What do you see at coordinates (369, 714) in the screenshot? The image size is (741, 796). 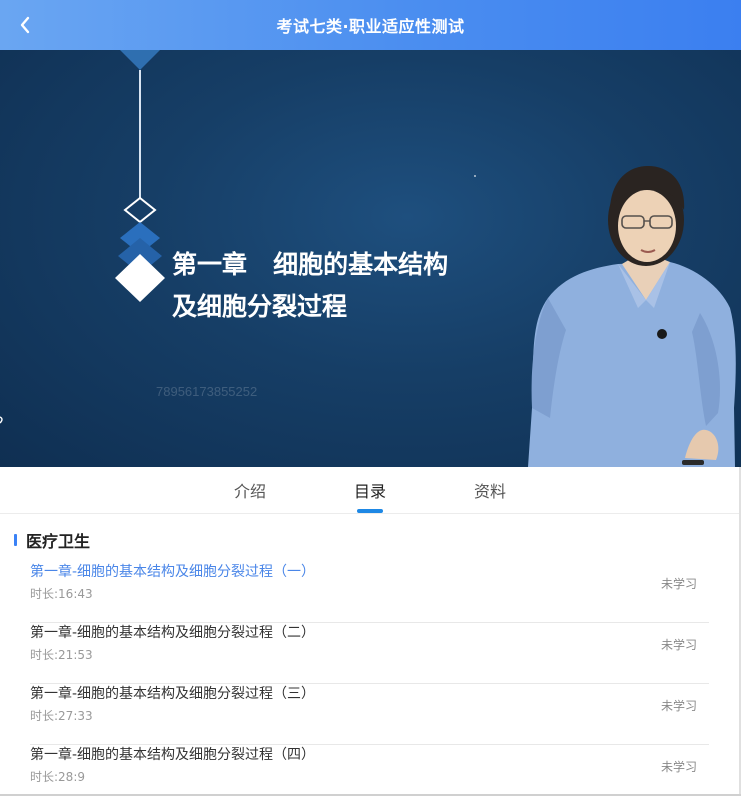 I see `lesson-item: 第一章-细胞的基本结构及细胞分裂过程（三） 时长:27:33 未学习` at bounding box center [369, 714].